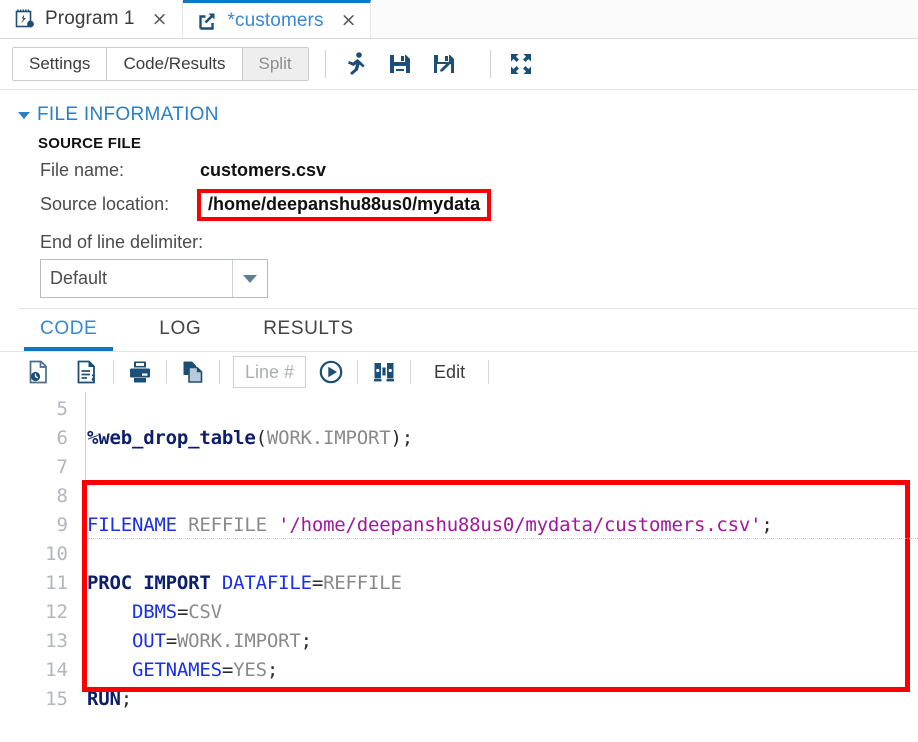 This screenshot has width=918, height=742. What do you see at coordinates (105, 204) in the screenshot?
I see `source-location-label: Source location:` at bounding box center [105, 204].